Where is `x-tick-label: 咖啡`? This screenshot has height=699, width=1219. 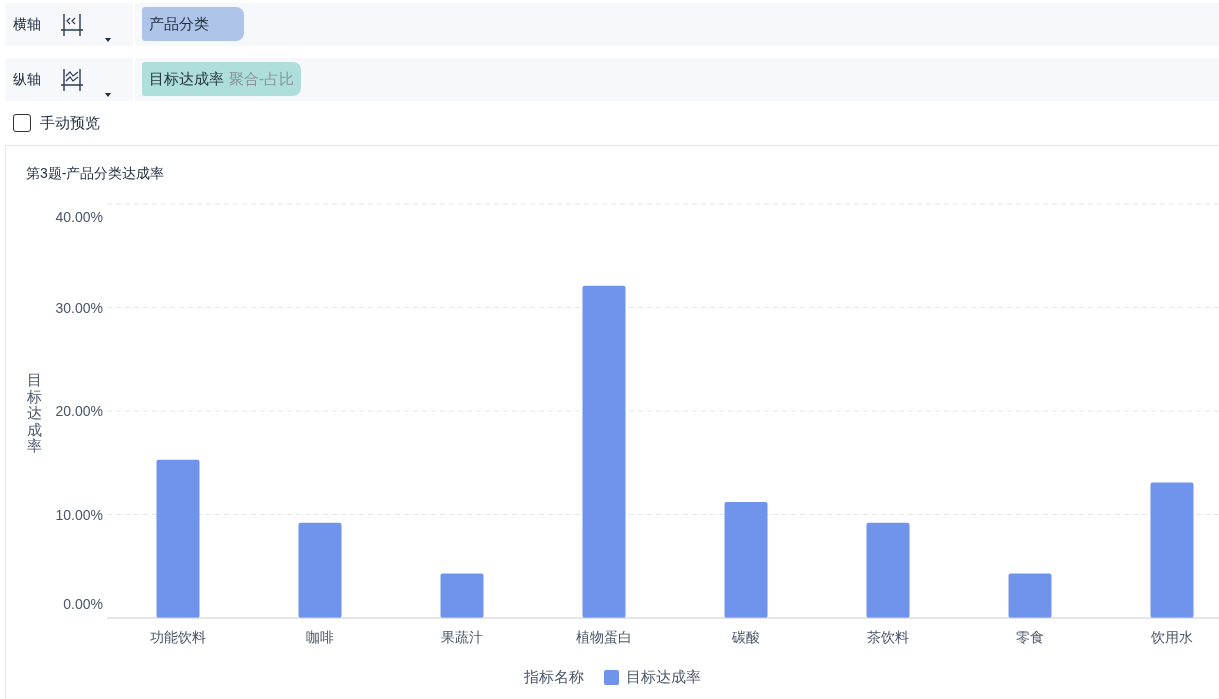 x-tick-label: 咖啡 is located at coordinates (320, 637).